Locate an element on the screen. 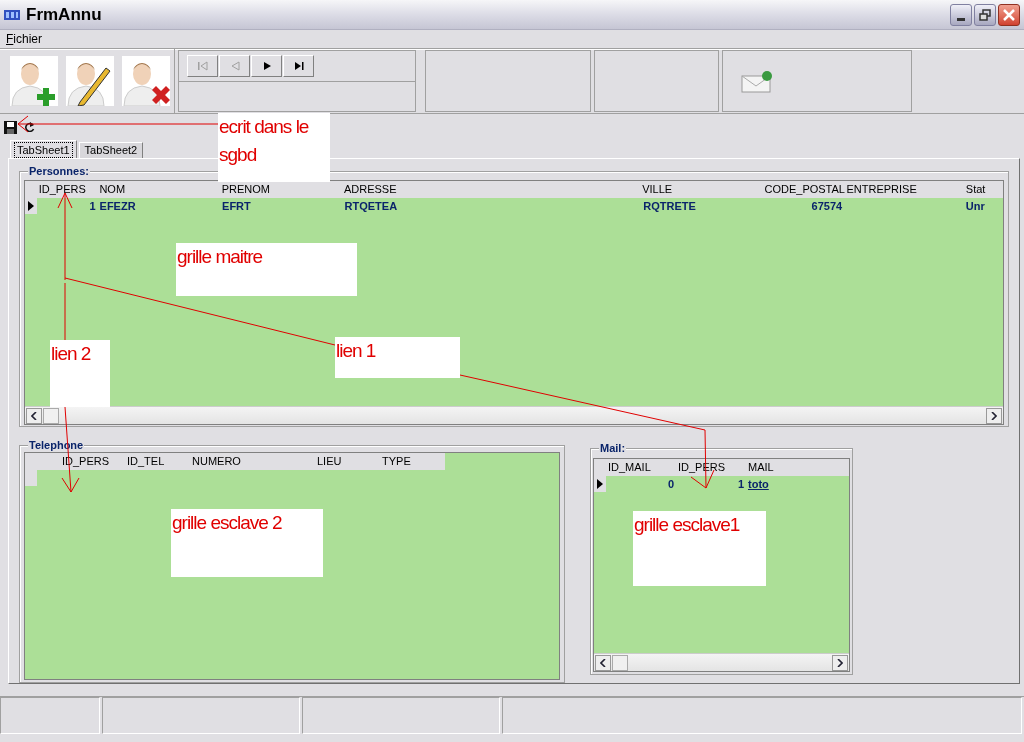  envelope-icon is located at coordinates (757, 81).